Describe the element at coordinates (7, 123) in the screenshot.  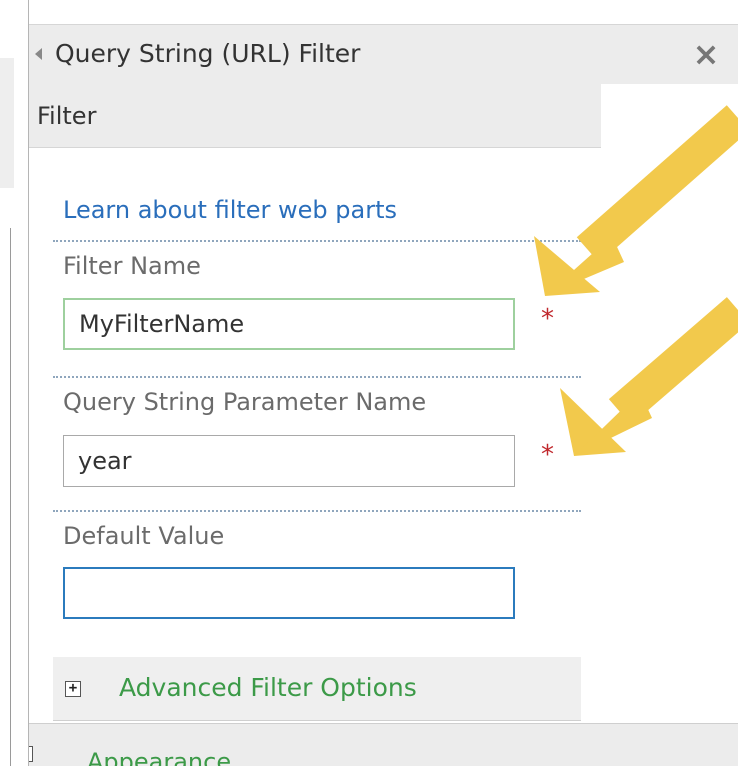
I see `background-panel-edge` at that location.